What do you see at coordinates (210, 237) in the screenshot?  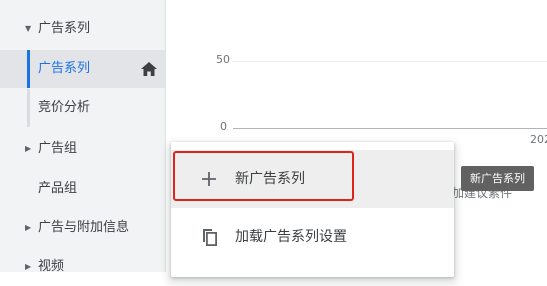 I see `copy-icon` at bounding box center [210, 237].